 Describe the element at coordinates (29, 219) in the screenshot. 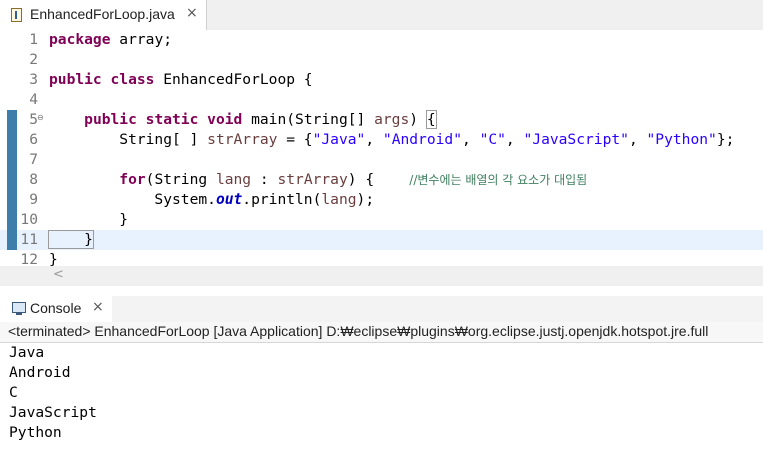

I see `line-number: 10` at that location.